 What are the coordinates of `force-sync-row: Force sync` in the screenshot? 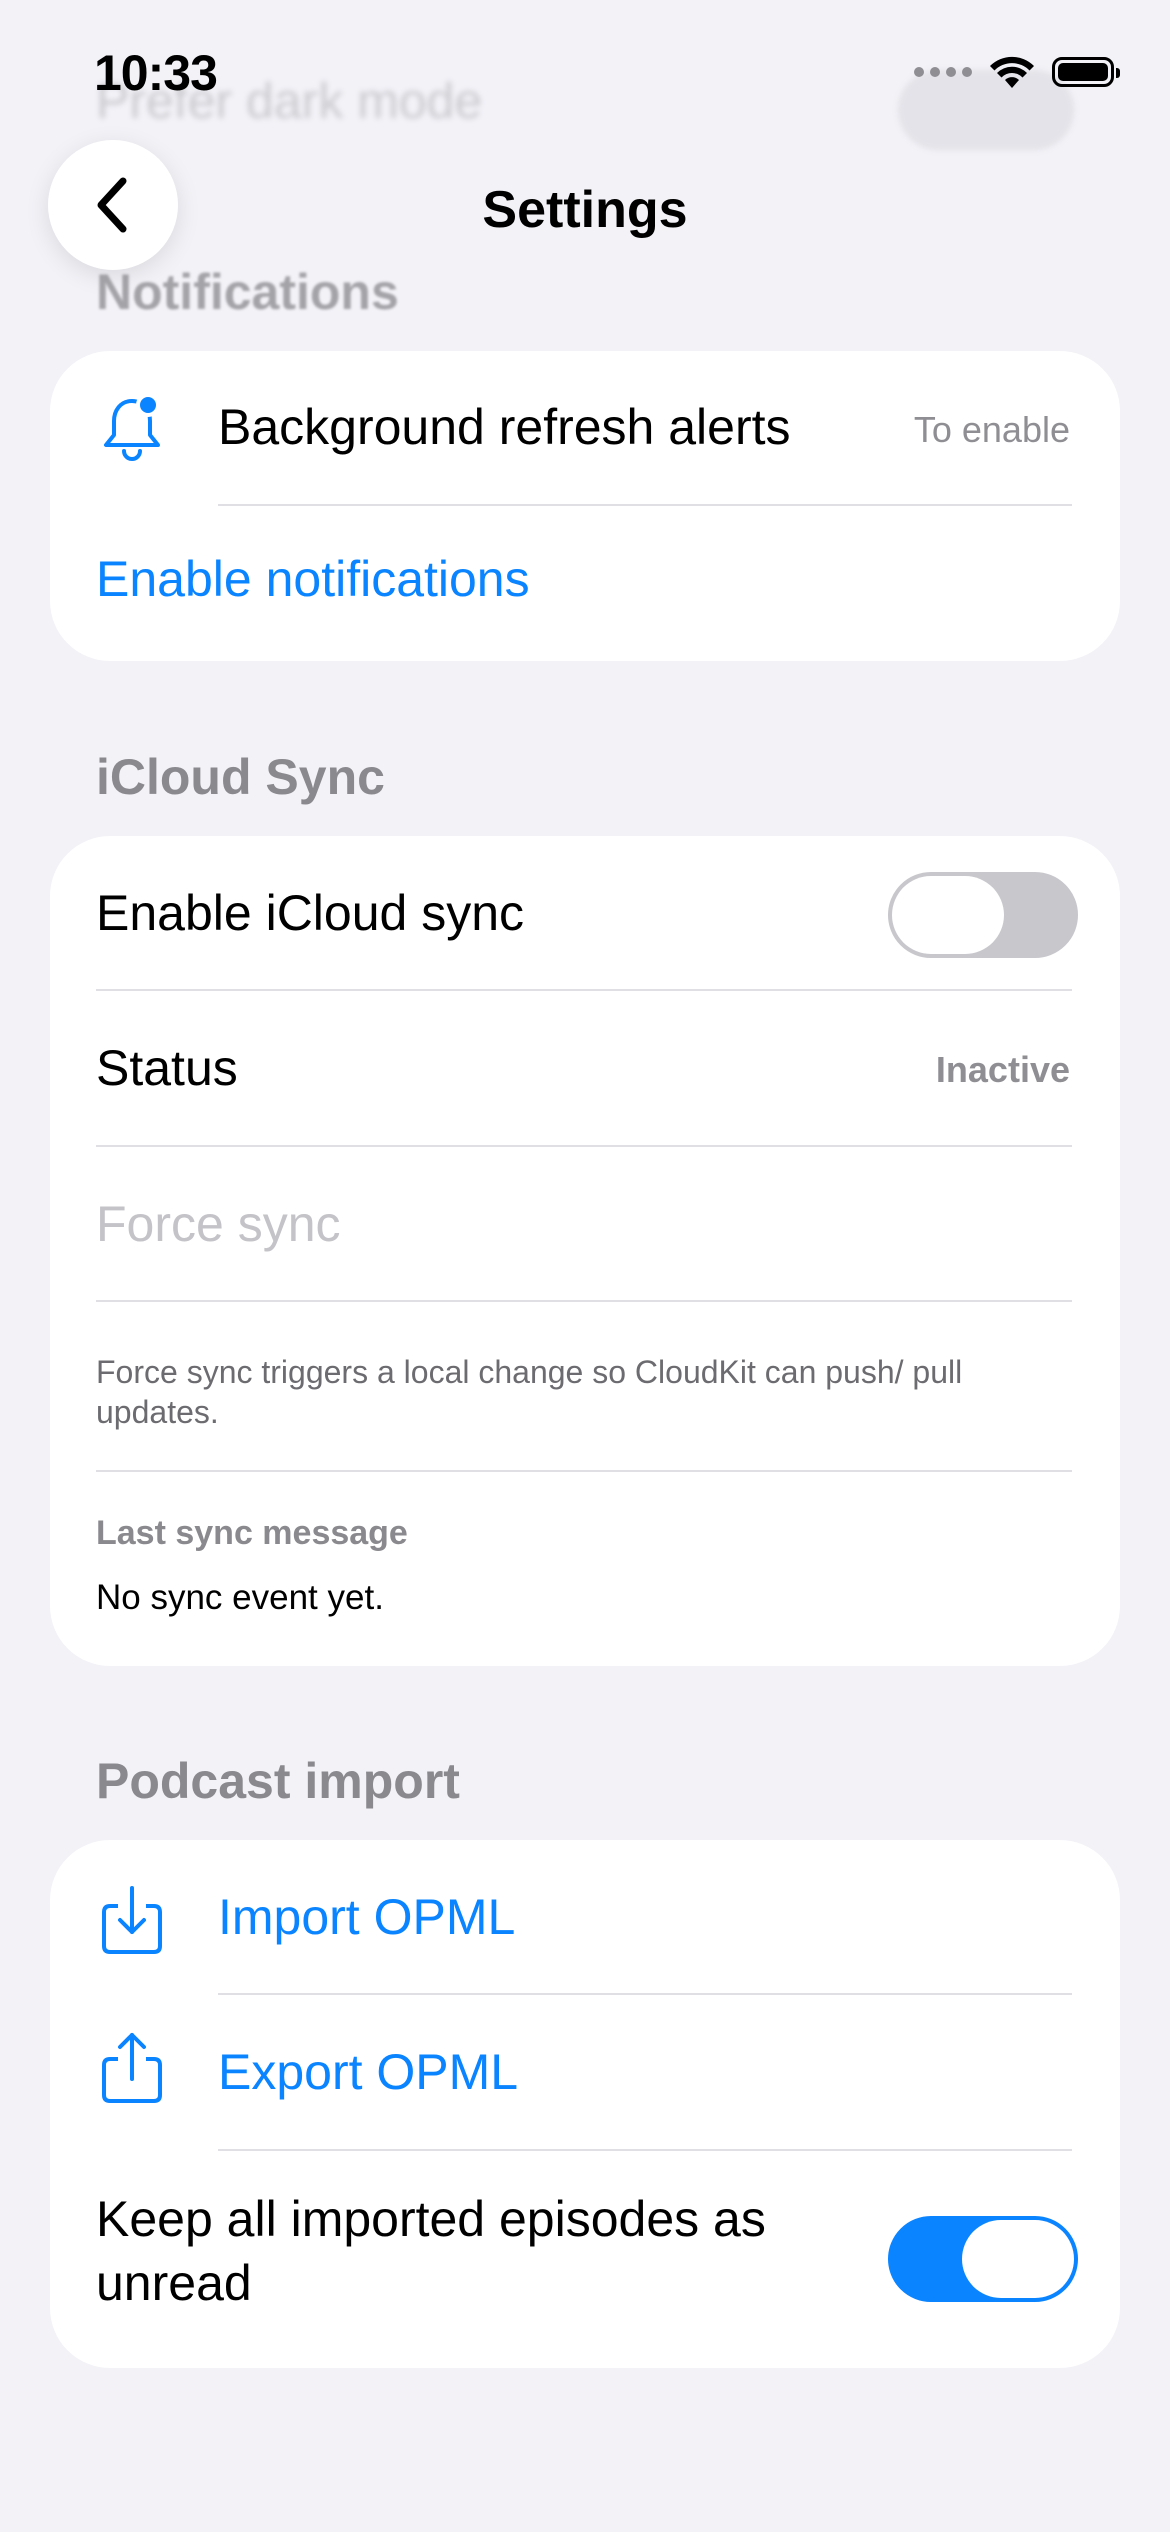 It's located at (585, 1224).